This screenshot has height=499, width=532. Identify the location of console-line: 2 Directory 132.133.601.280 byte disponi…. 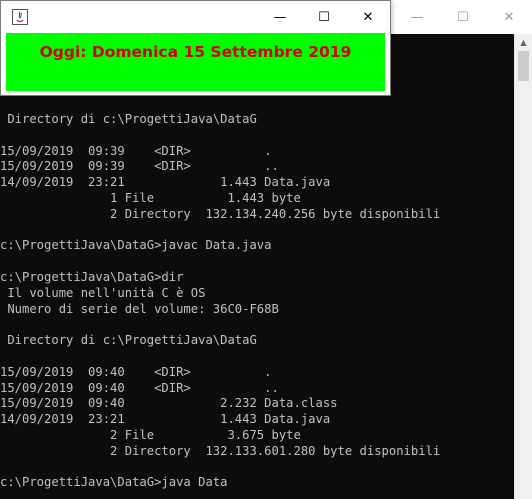
(220, 450).